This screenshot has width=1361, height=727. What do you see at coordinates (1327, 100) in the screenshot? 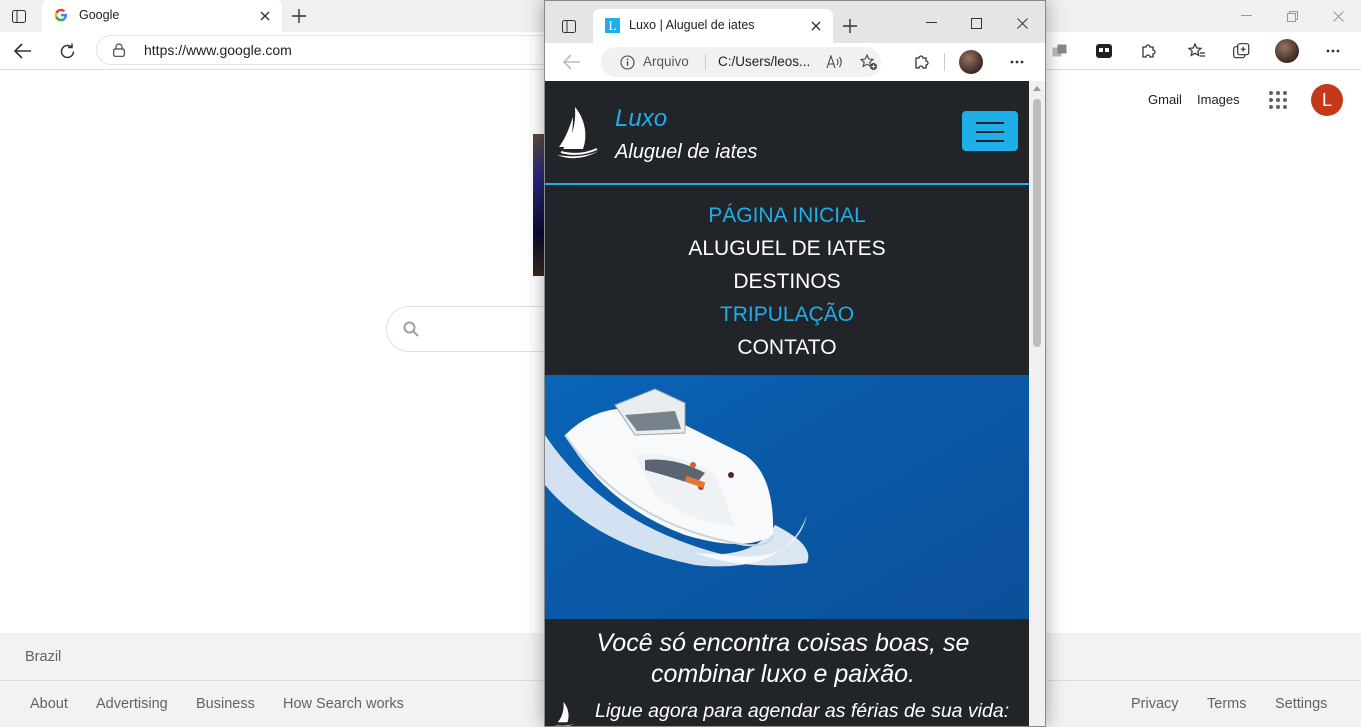
I see `google-account-avatar: L` at bounding box center [1327, 100].